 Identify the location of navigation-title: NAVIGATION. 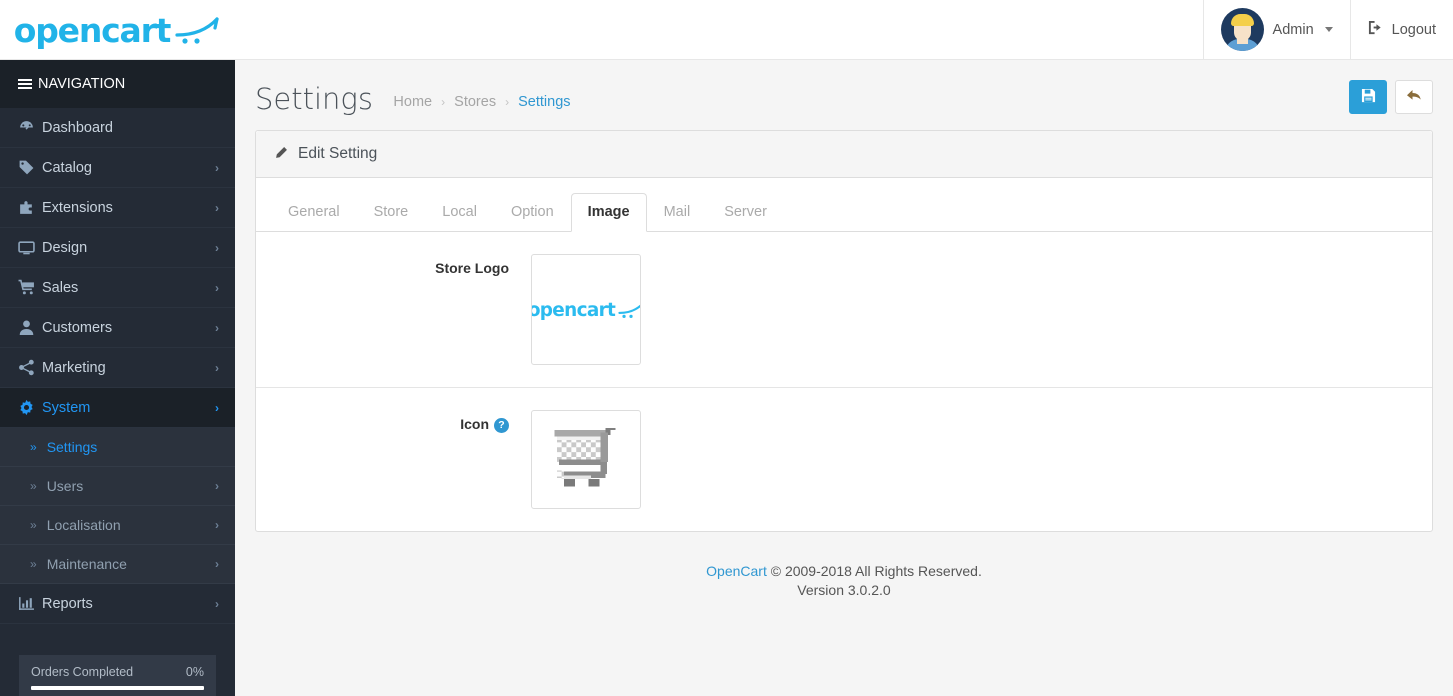
(82, 84).